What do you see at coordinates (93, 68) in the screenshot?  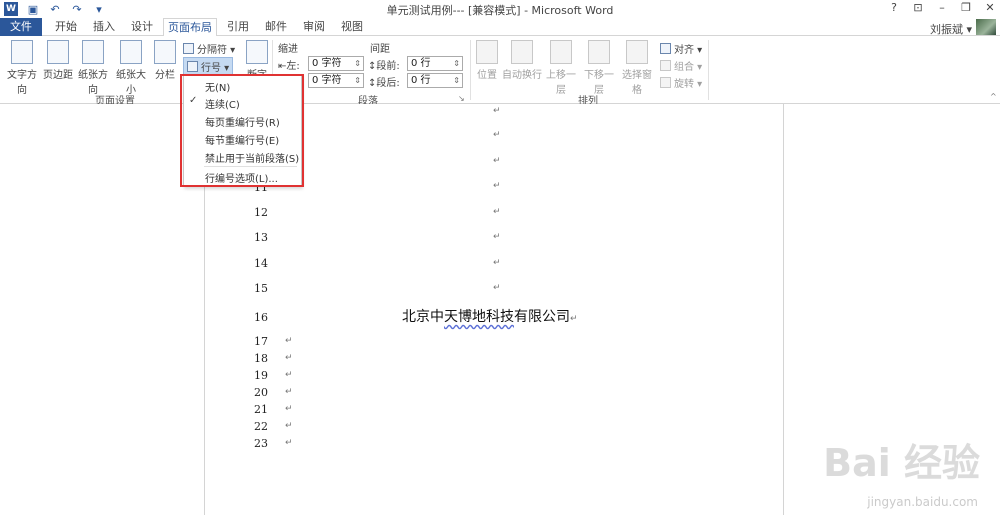 I see `orientation-button: 纸张方向` at bounding box center [93, 68].